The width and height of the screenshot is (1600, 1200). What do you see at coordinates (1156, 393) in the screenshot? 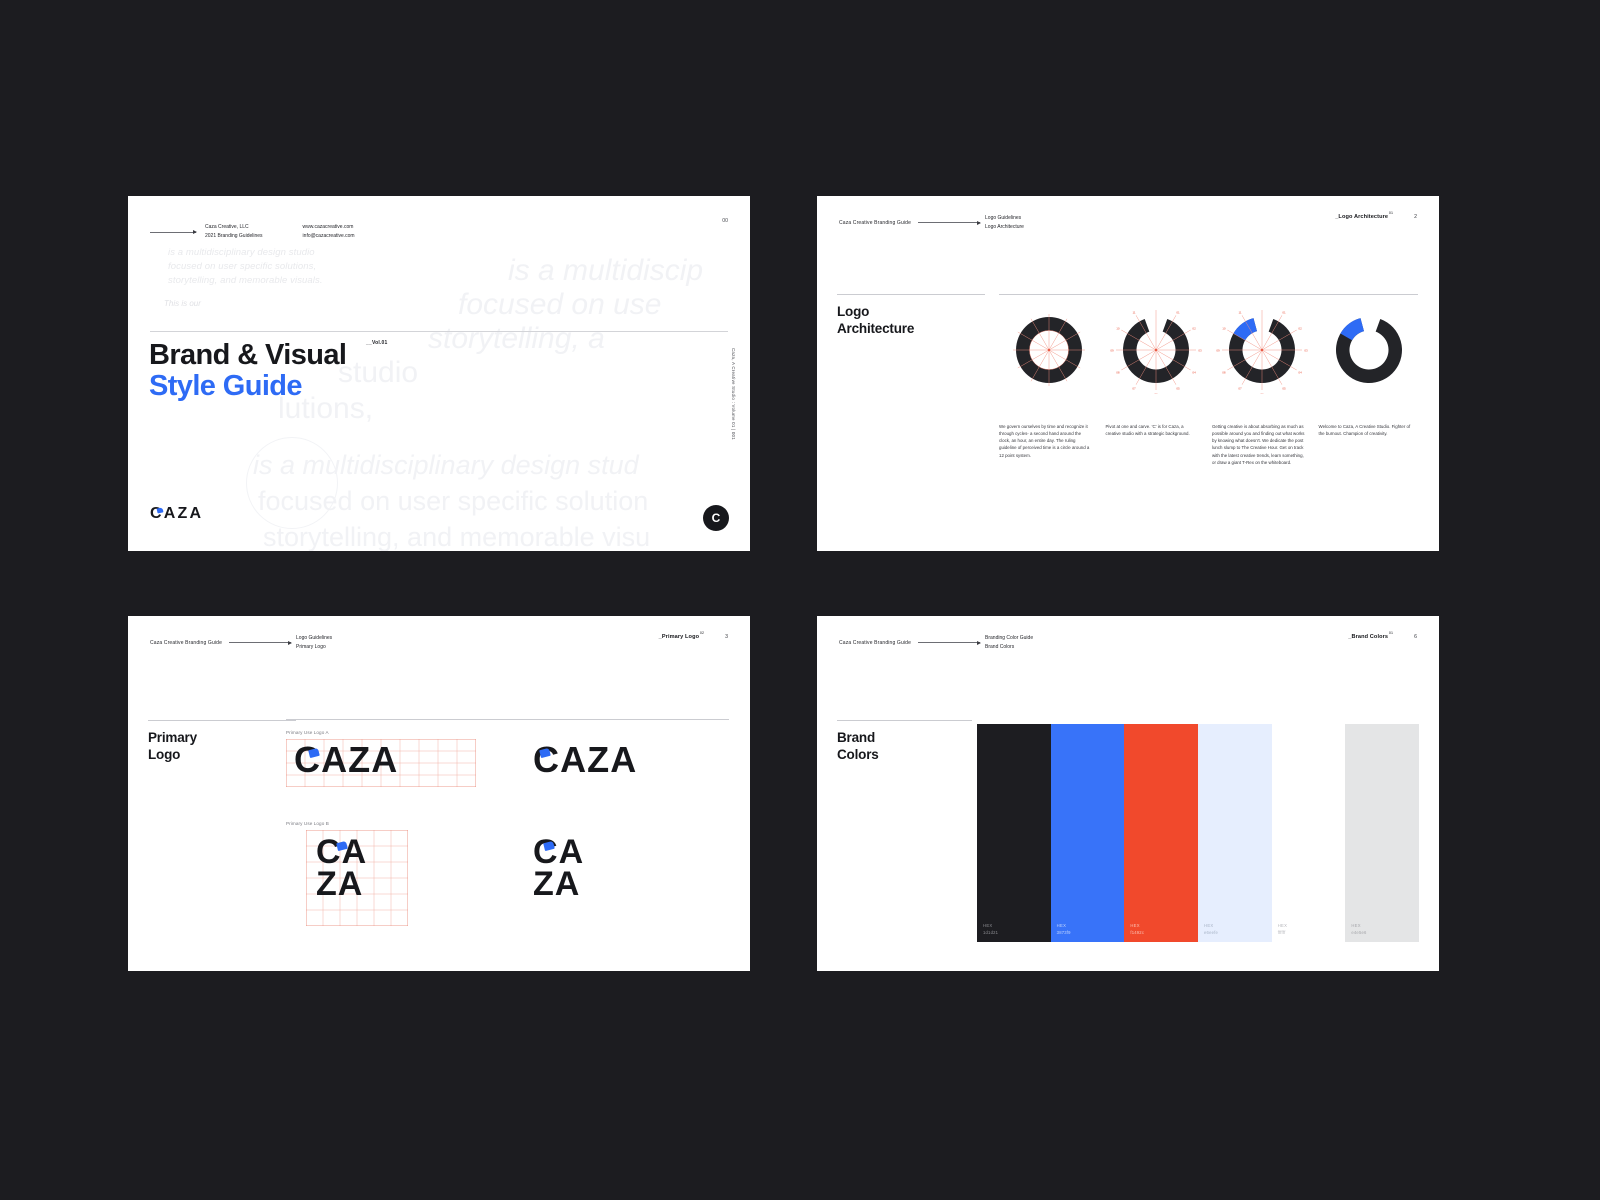
I see `svg-text: 06` at bounding box center [1156, 393].